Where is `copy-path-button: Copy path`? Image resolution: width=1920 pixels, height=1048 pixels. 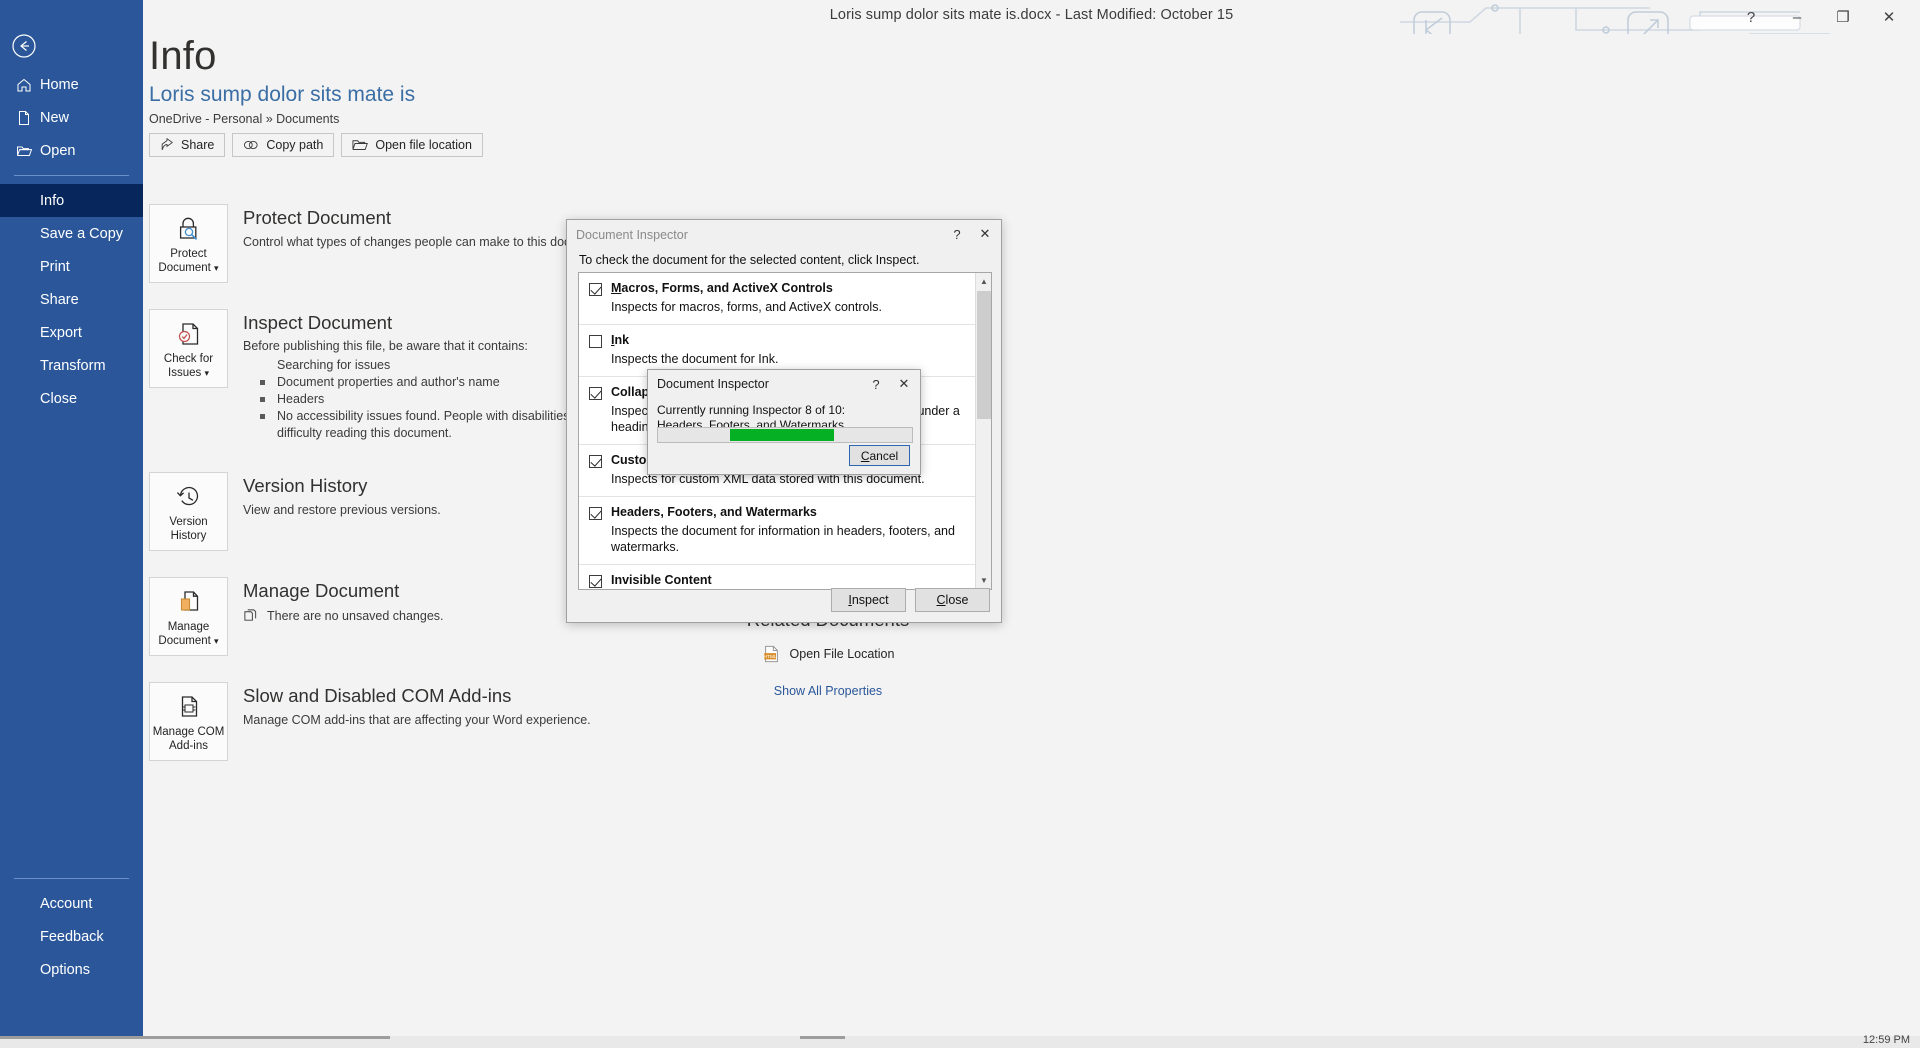 copy-path-button: Copy path is located at coordinates (283, 145).